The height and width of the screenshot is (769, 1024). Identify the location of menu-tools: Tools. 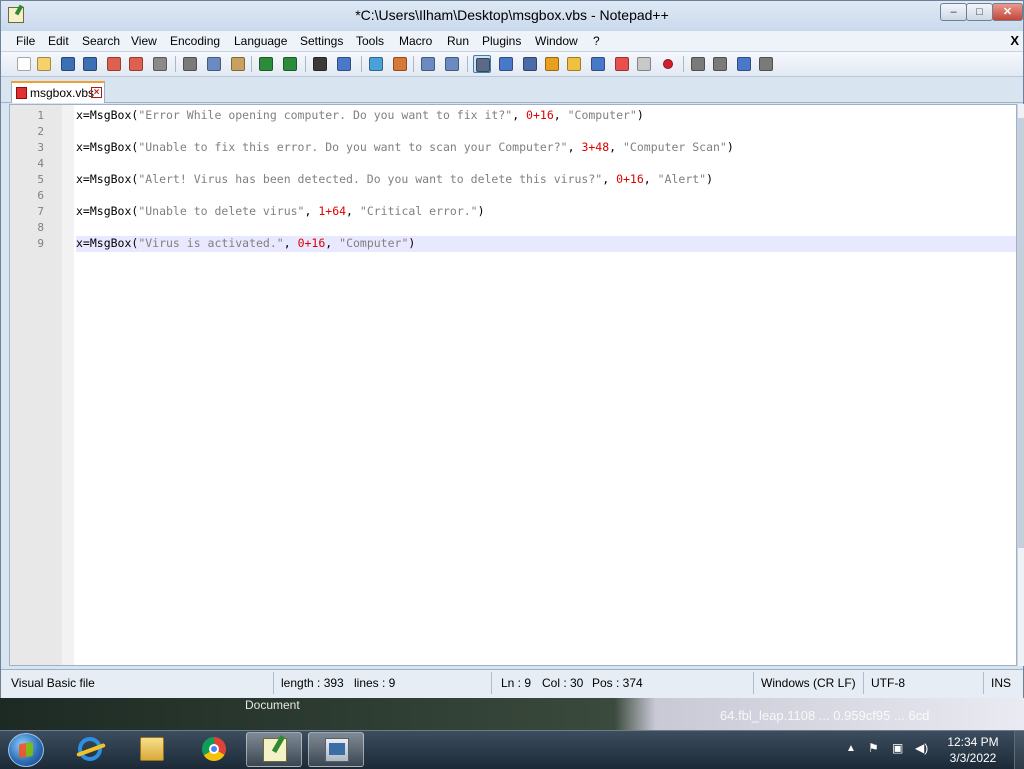
(370, 41).